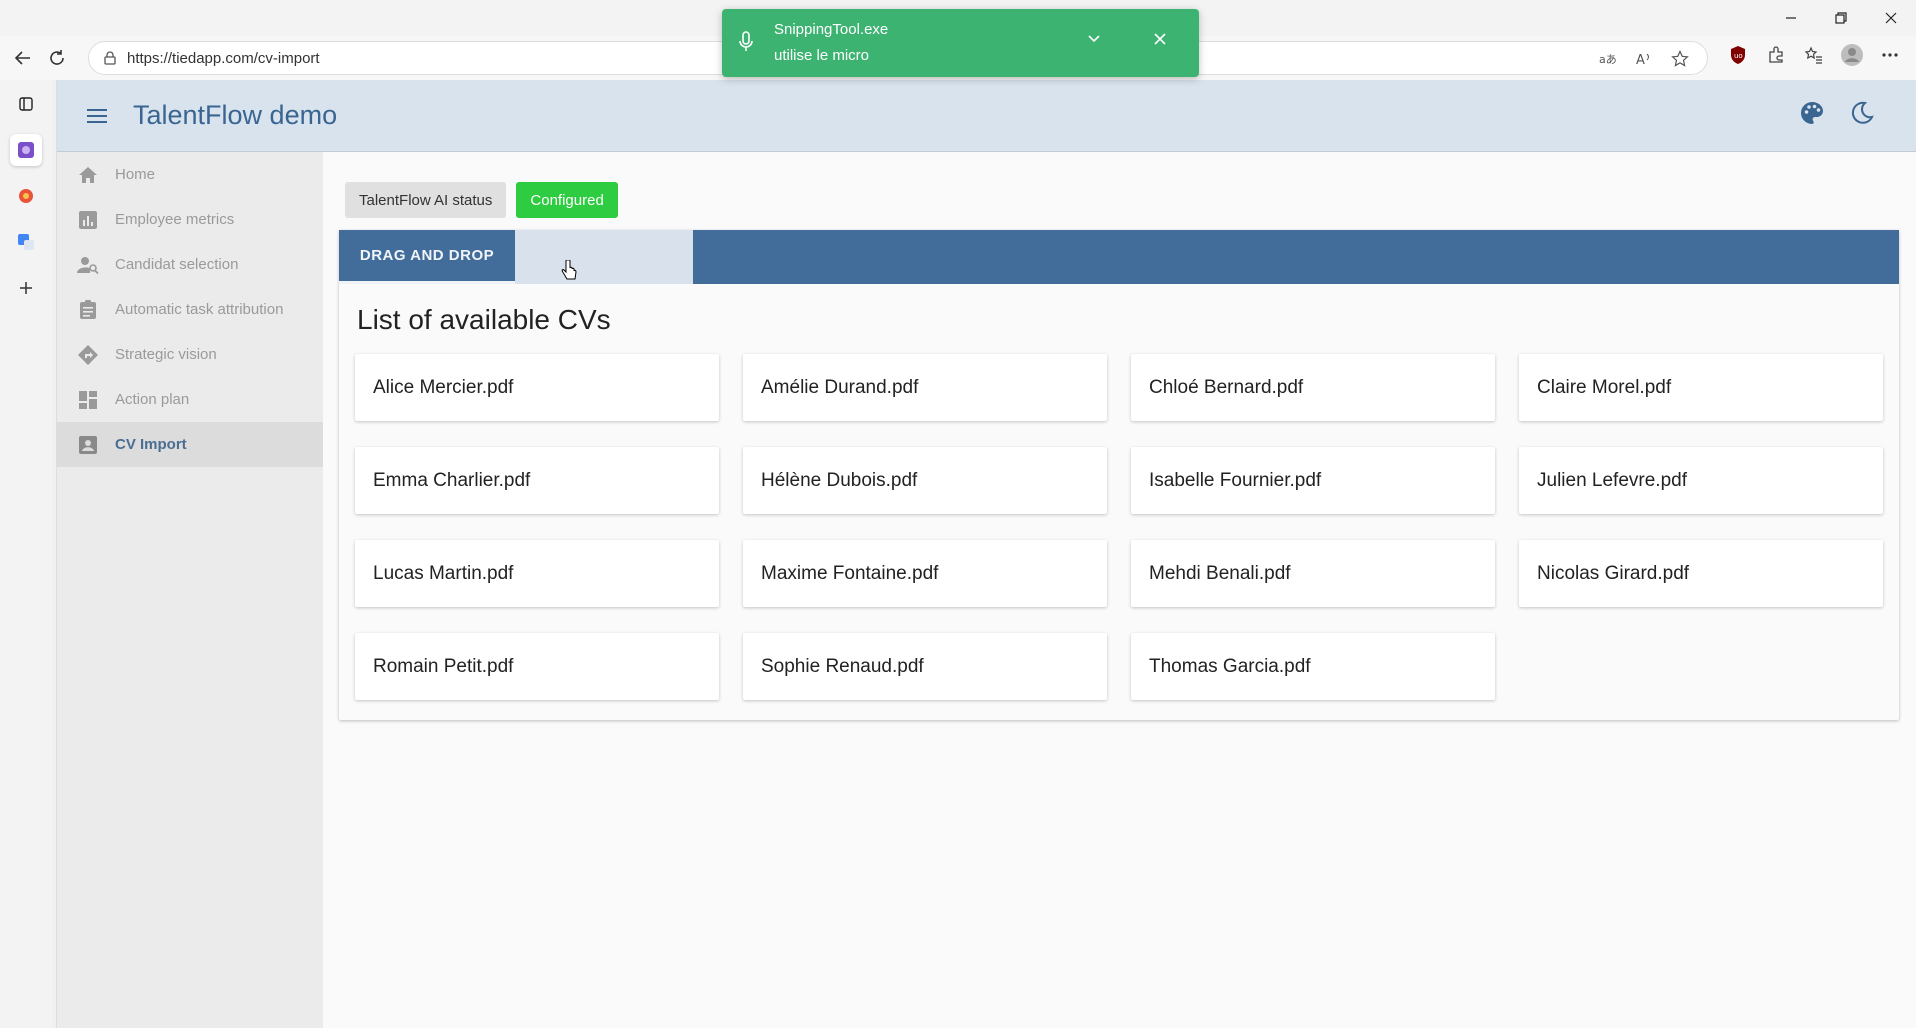 This screenshot has height=1028, width=1916. Describe the element at coordinates (88, 445) in the screenshot. I see `account-box-icon` at that location.